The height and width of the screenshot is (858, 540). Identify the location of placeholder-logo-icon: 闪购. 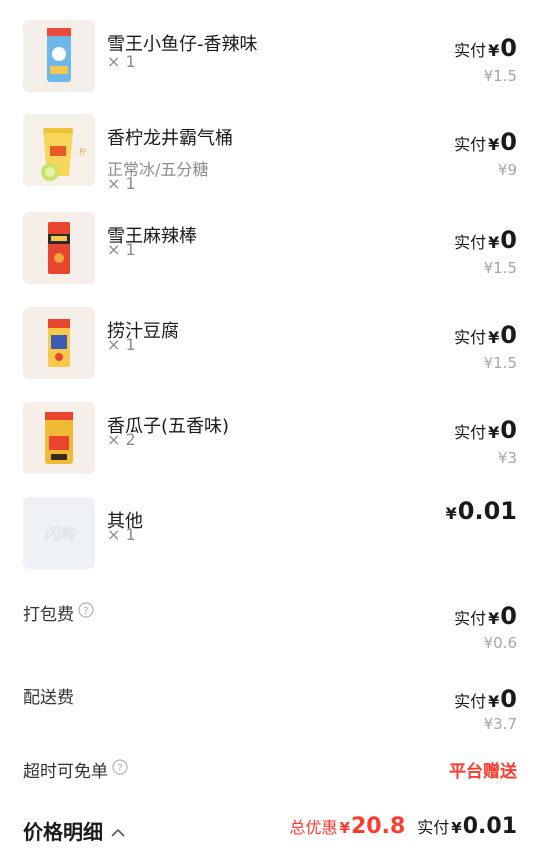
(59, 533).